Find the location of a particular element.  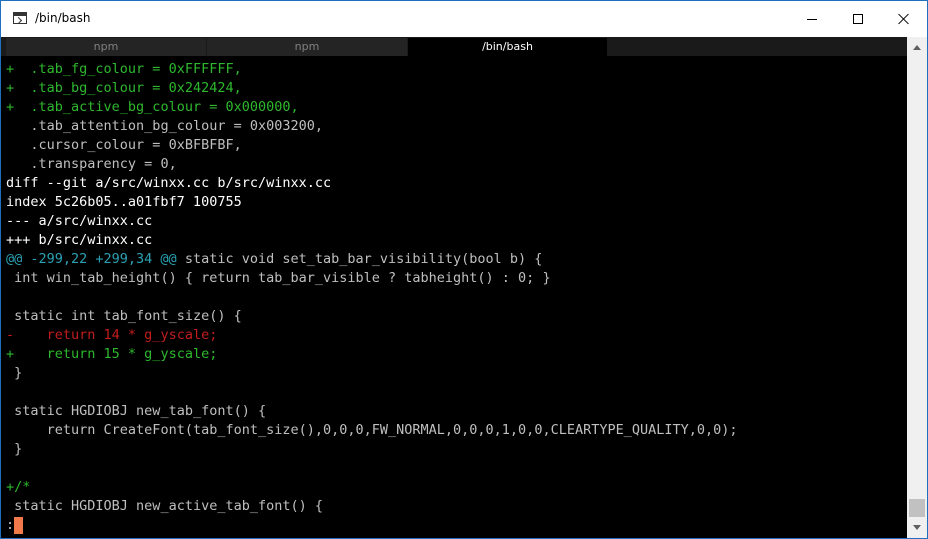

minimize-button is located at coordinates (812, 19).